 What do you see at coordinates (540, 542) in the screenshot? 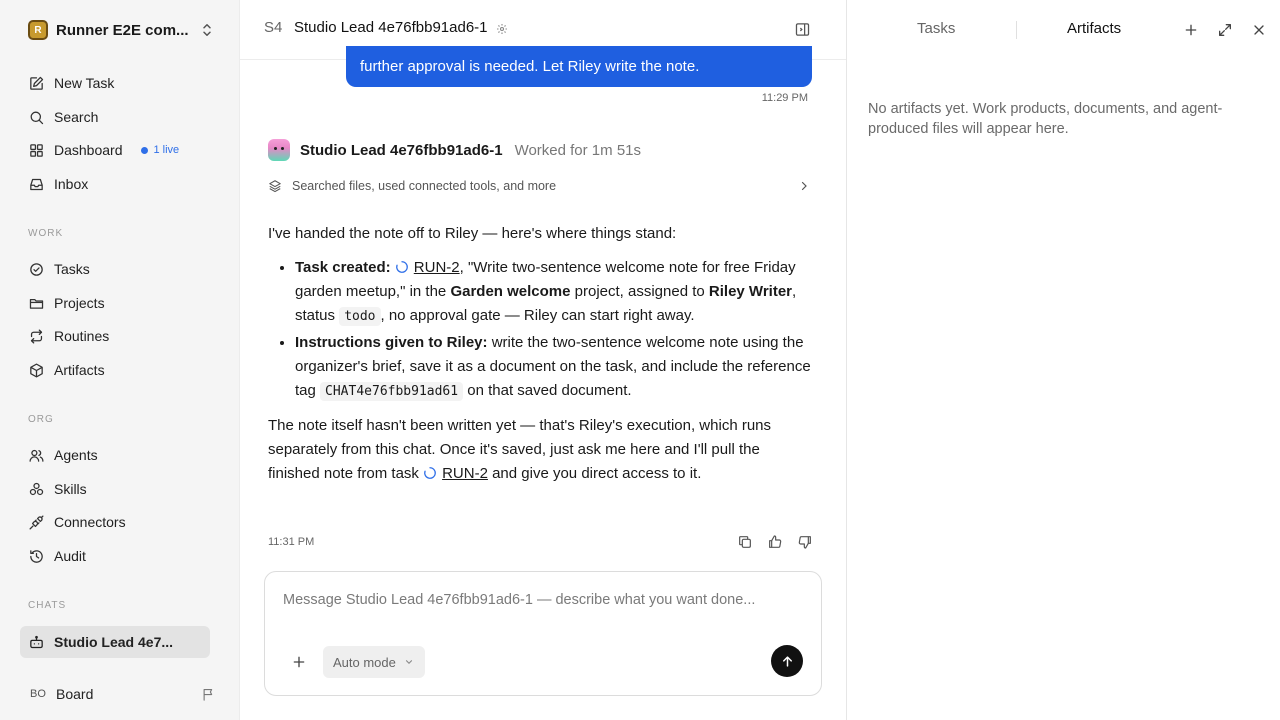
I see `agent-message-footer: 11:31 PM` at bounding box center [540, 542].